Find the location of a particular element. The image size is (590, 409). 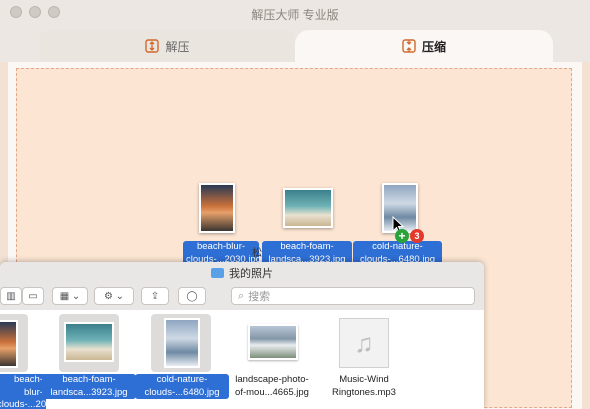

folder-icon is located at coordinates (217, 273).